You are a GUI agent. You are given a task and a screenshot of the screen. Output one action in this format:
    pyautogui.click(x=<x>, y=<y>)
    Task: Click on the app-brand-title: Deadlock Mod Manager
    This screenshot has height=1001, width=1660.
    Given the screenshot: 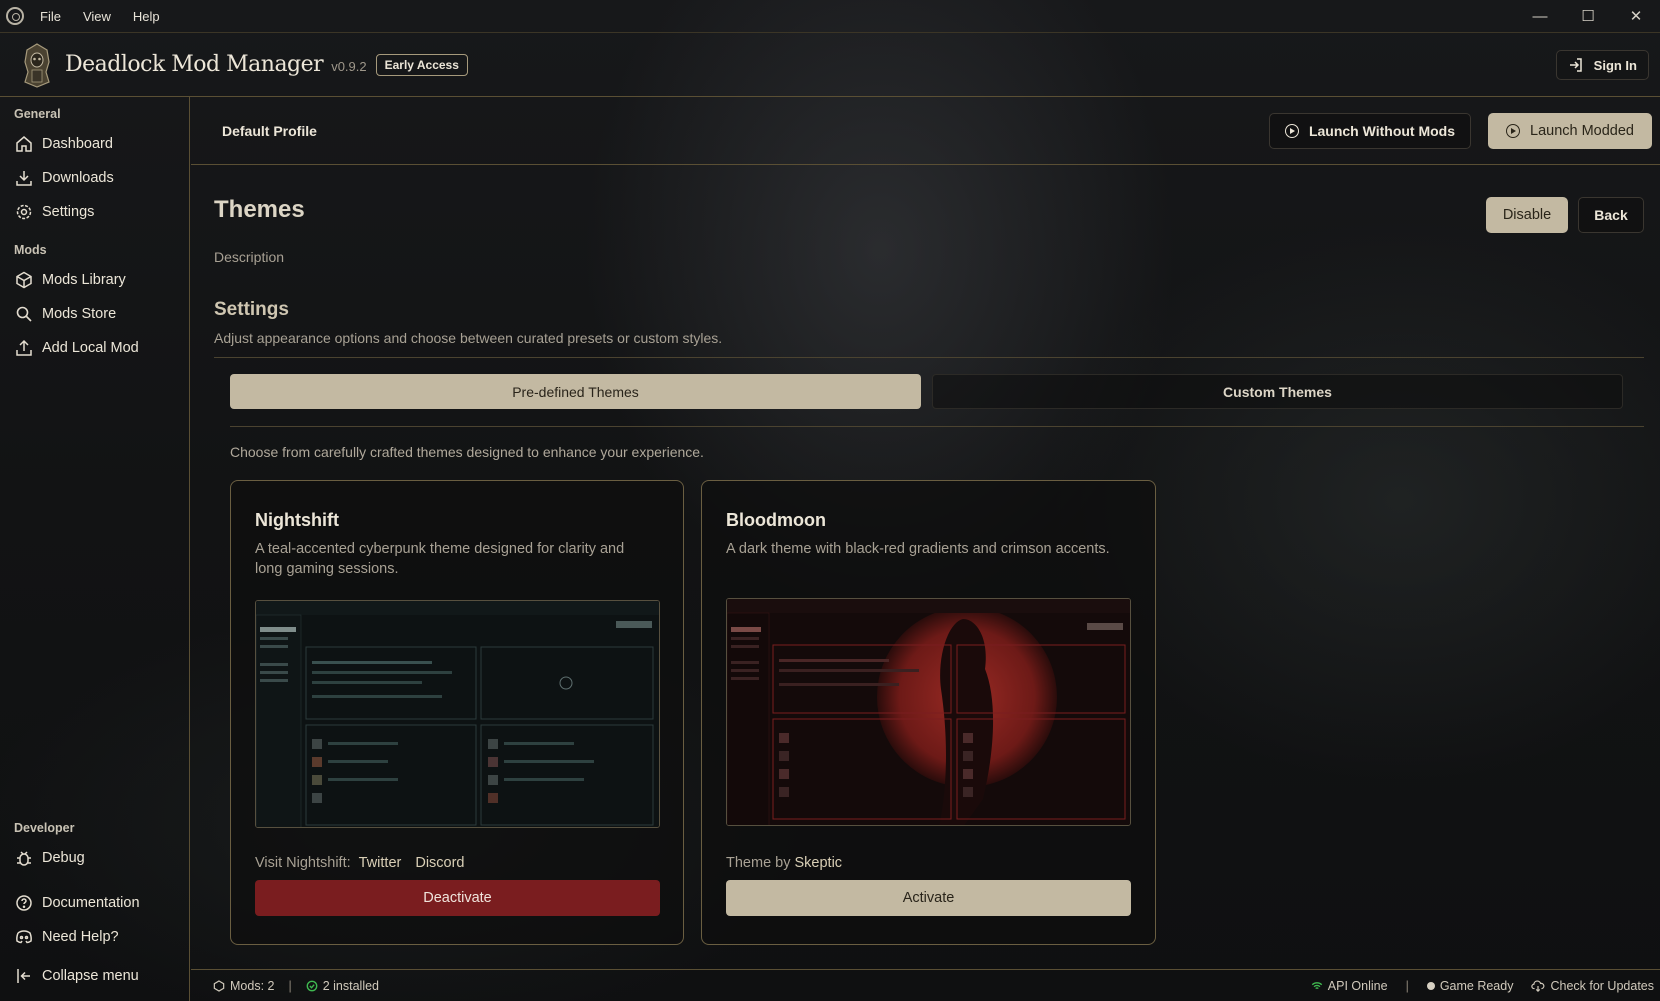 What is the action you would take?
    pyautogui.click(x=194, y=64)
    